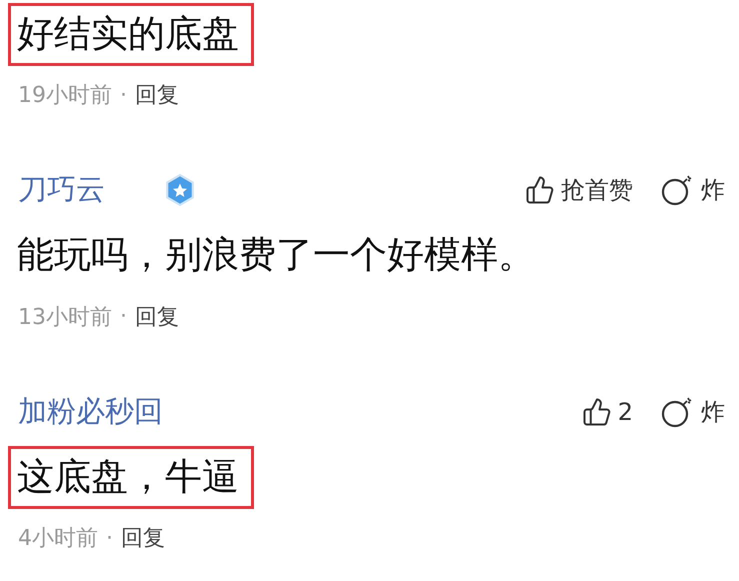  What do you see at coordinates (276, 255) in the screenshot?
I see `comment-text: 能玩吗，别浪费了一个好模样。` at bounding box center [276, 255].